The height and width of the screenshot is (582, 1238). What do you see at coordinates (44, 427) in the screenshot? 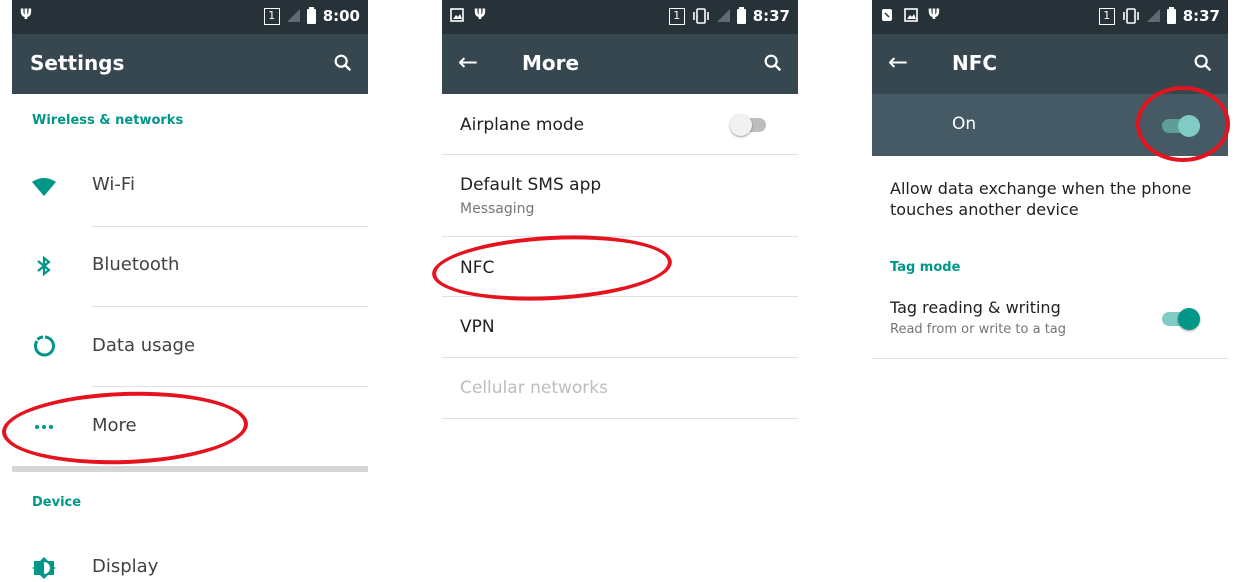
I see `more-dots-icon` at bounding box center [44, 427].